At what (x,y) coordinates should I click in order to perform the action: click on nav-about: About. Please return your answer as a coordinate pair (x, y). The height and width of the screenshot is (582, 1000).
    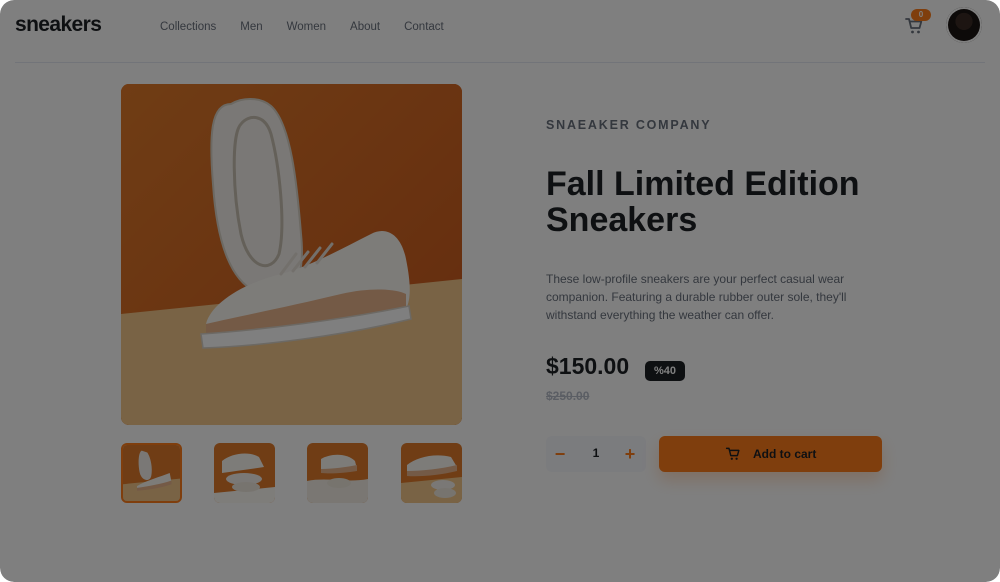
    Looking at the image, I should click on (365, 27).